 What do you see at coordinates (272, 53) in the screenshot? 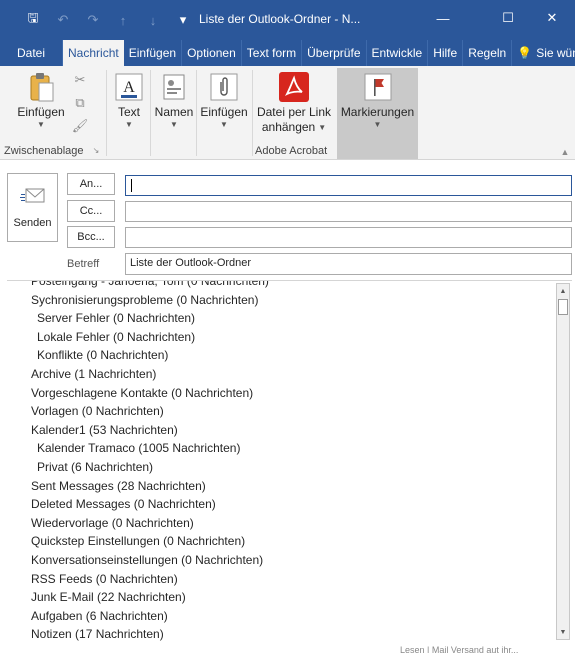
I see `tab-text-formatieren: Text form` at bounding box center [272, 53].